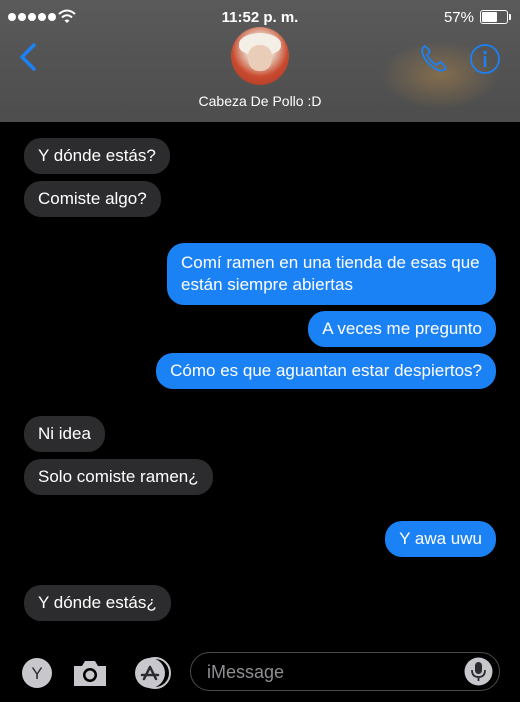  Describe the element at coordinates (402, 329) in the screenshot. I see `message-sent: A veces me pregunto` at that location.